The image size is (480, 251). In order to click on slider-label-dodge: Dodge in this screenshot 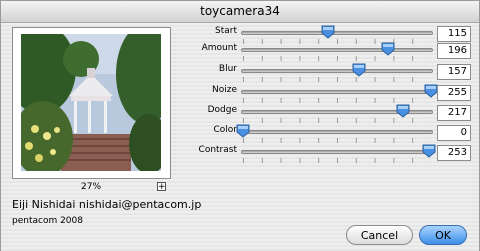, I will do `click(222, 110)`.